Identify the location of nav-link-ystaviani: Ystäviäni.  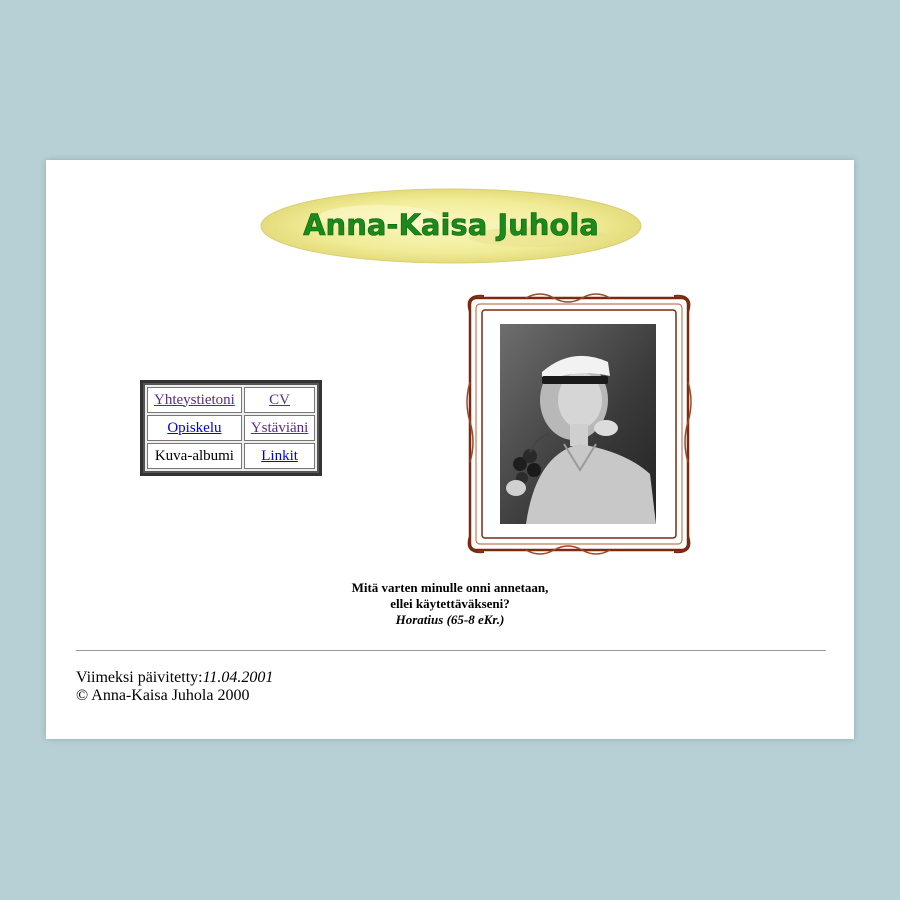
(280, 428).